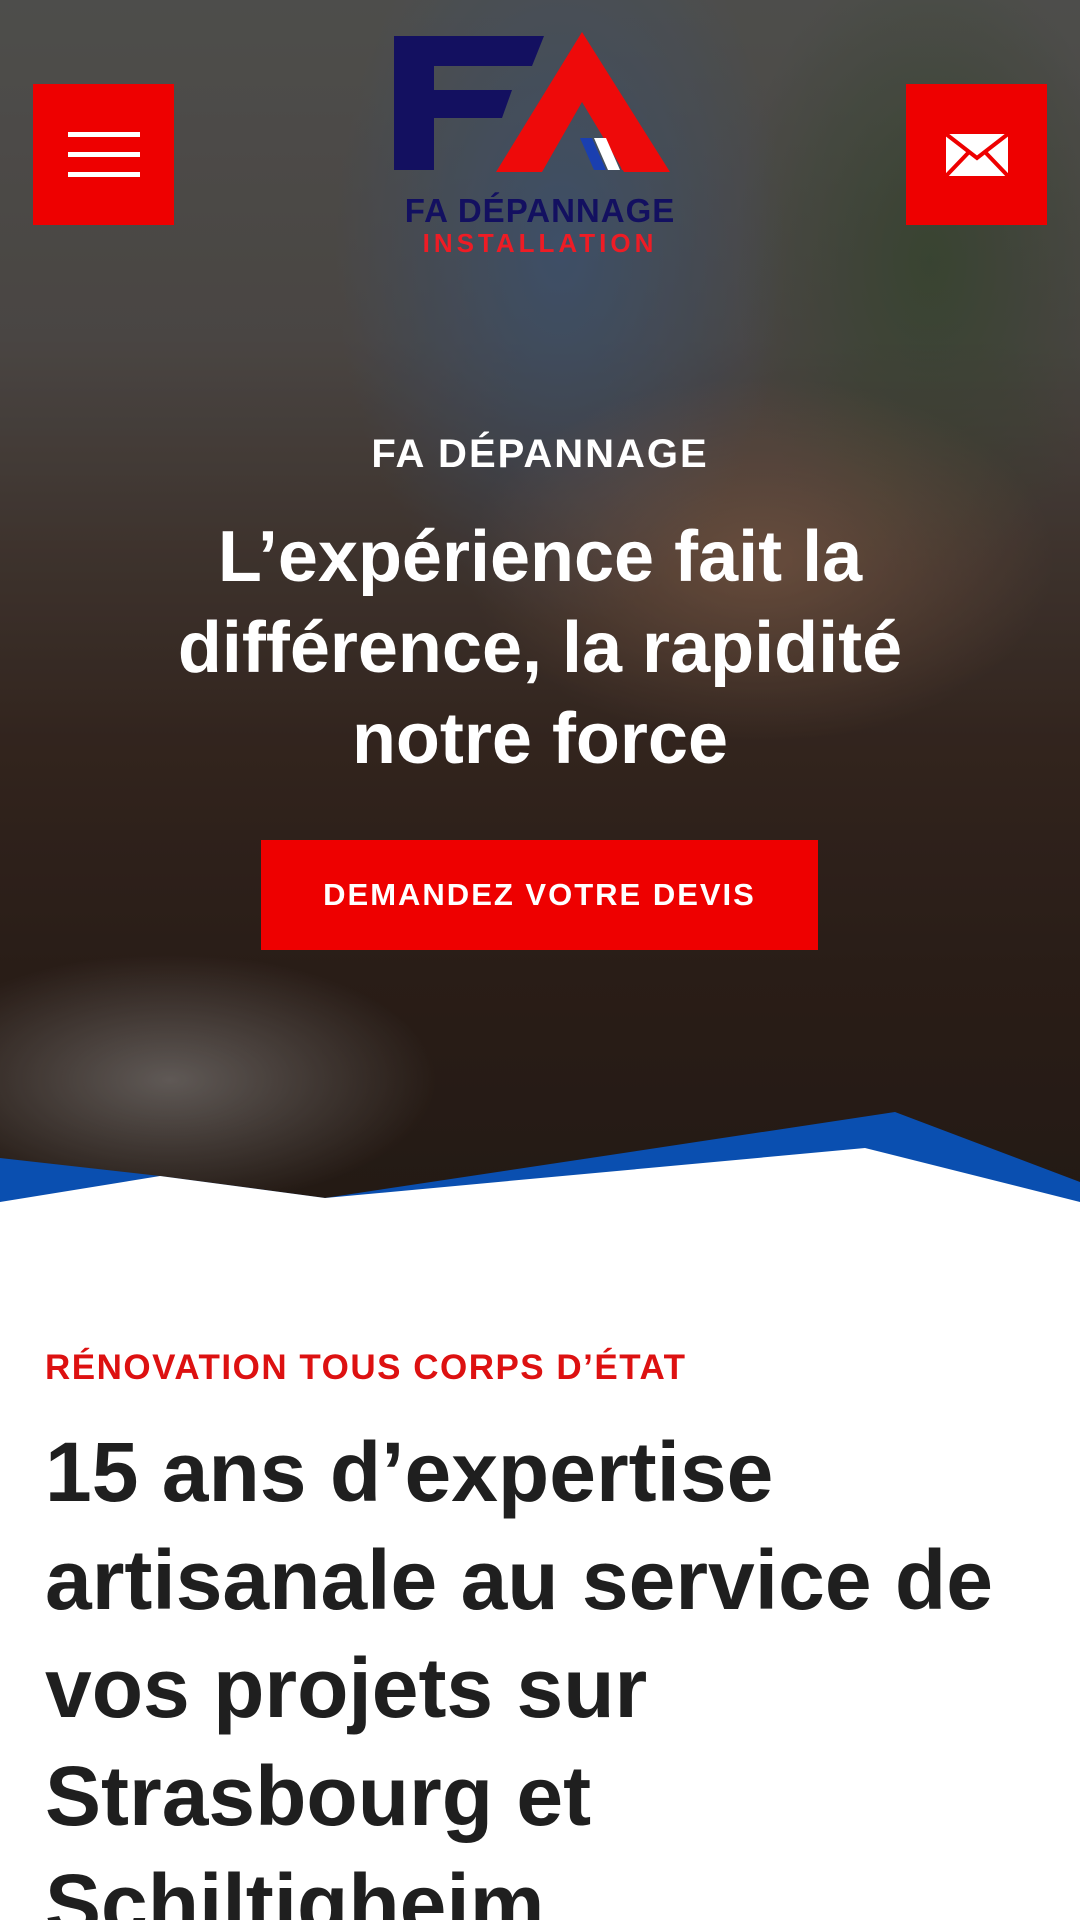 The image size is (1080, 1920). Describe the element at coordinates (540, 243) in the screenshot. I see `logo-text-secondary: INSTALLATION` at that location.